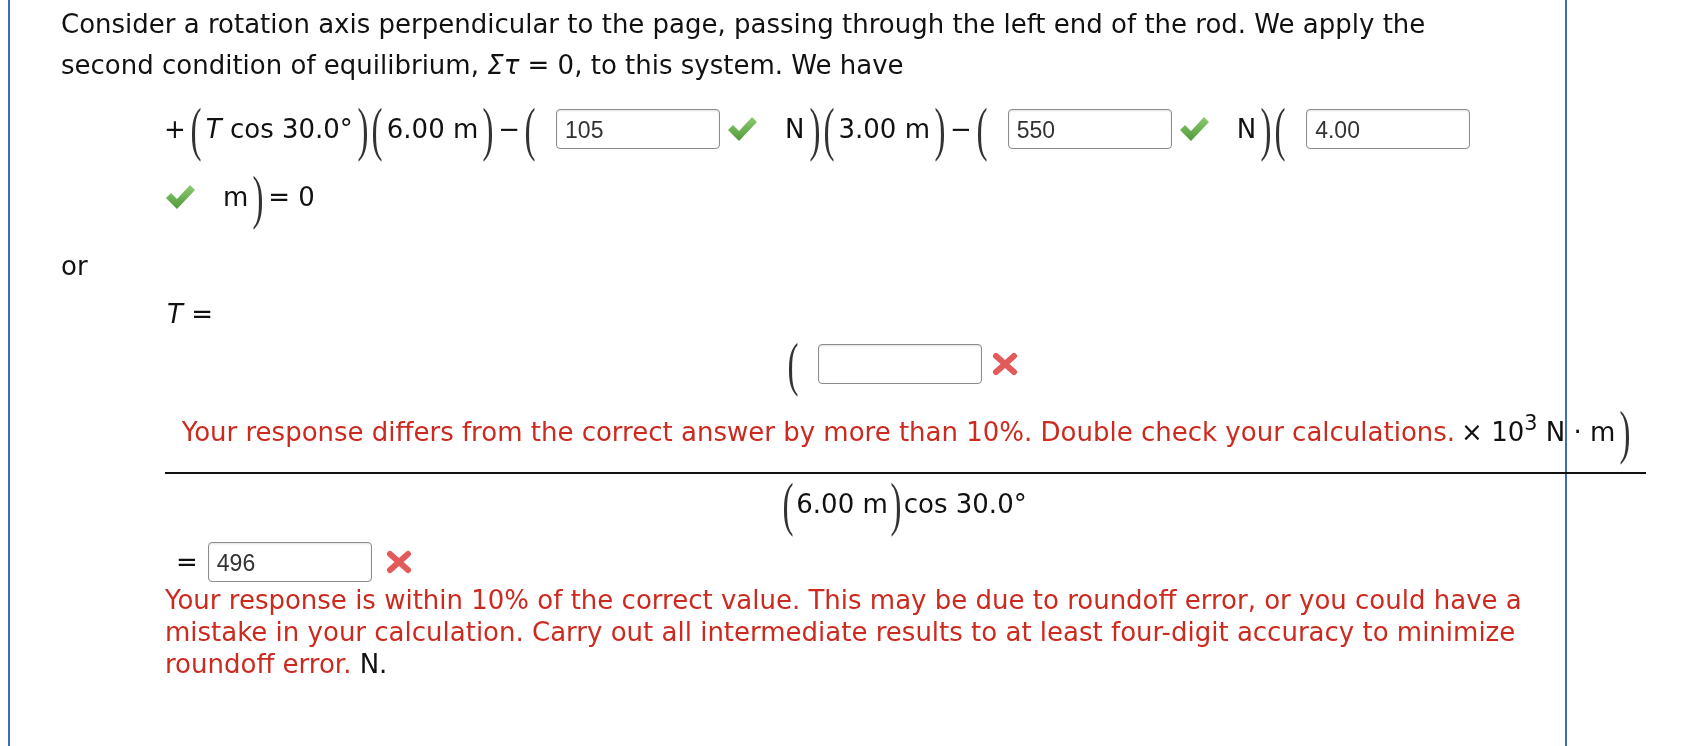 This screenshot has width=1690, height=746. What do you see at coordinates (190, 314) in the screenshot?
I see `equation-label: T =` at bounding box center [190, 314].